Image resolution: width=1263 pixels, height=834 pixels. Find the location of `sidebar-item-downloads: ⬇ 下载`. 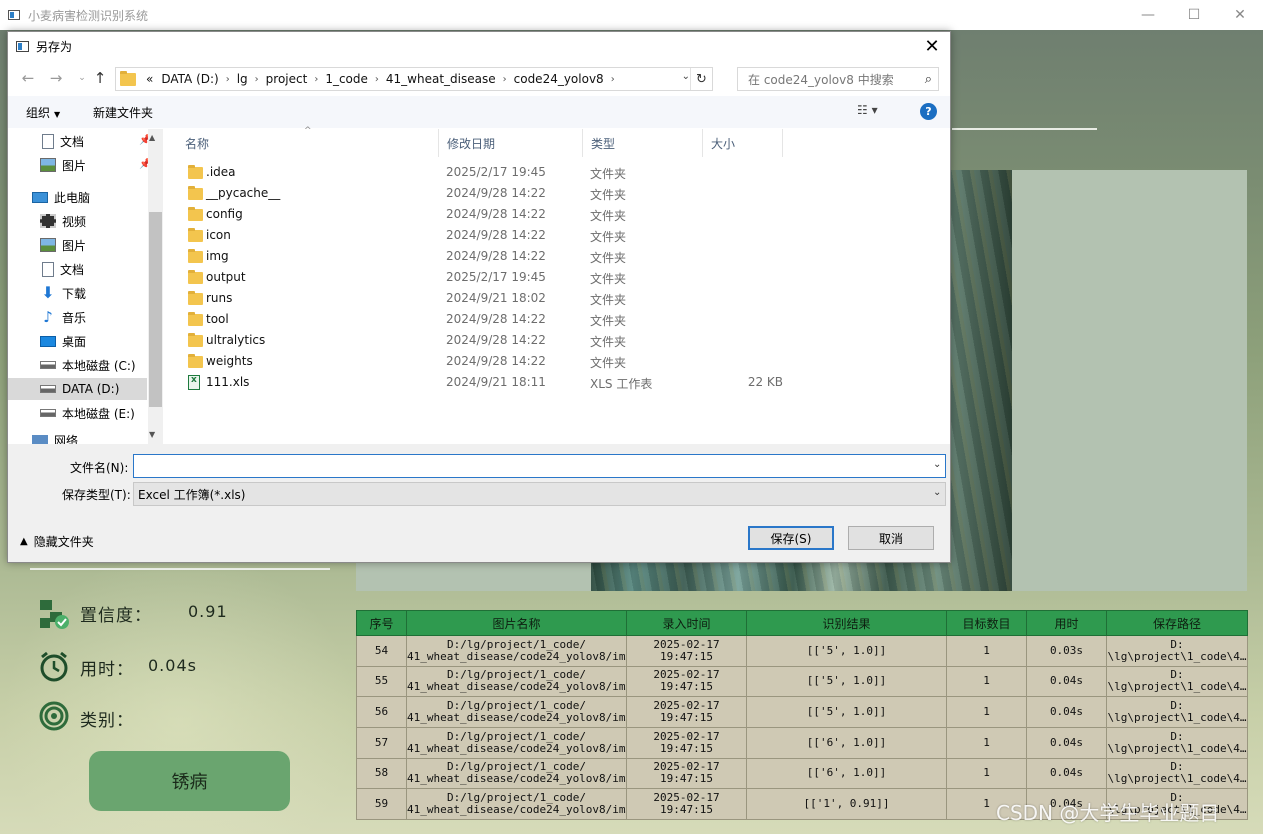

sidebar-item-downloads: ⬇ 下载 is located at coordinates (63, 293).